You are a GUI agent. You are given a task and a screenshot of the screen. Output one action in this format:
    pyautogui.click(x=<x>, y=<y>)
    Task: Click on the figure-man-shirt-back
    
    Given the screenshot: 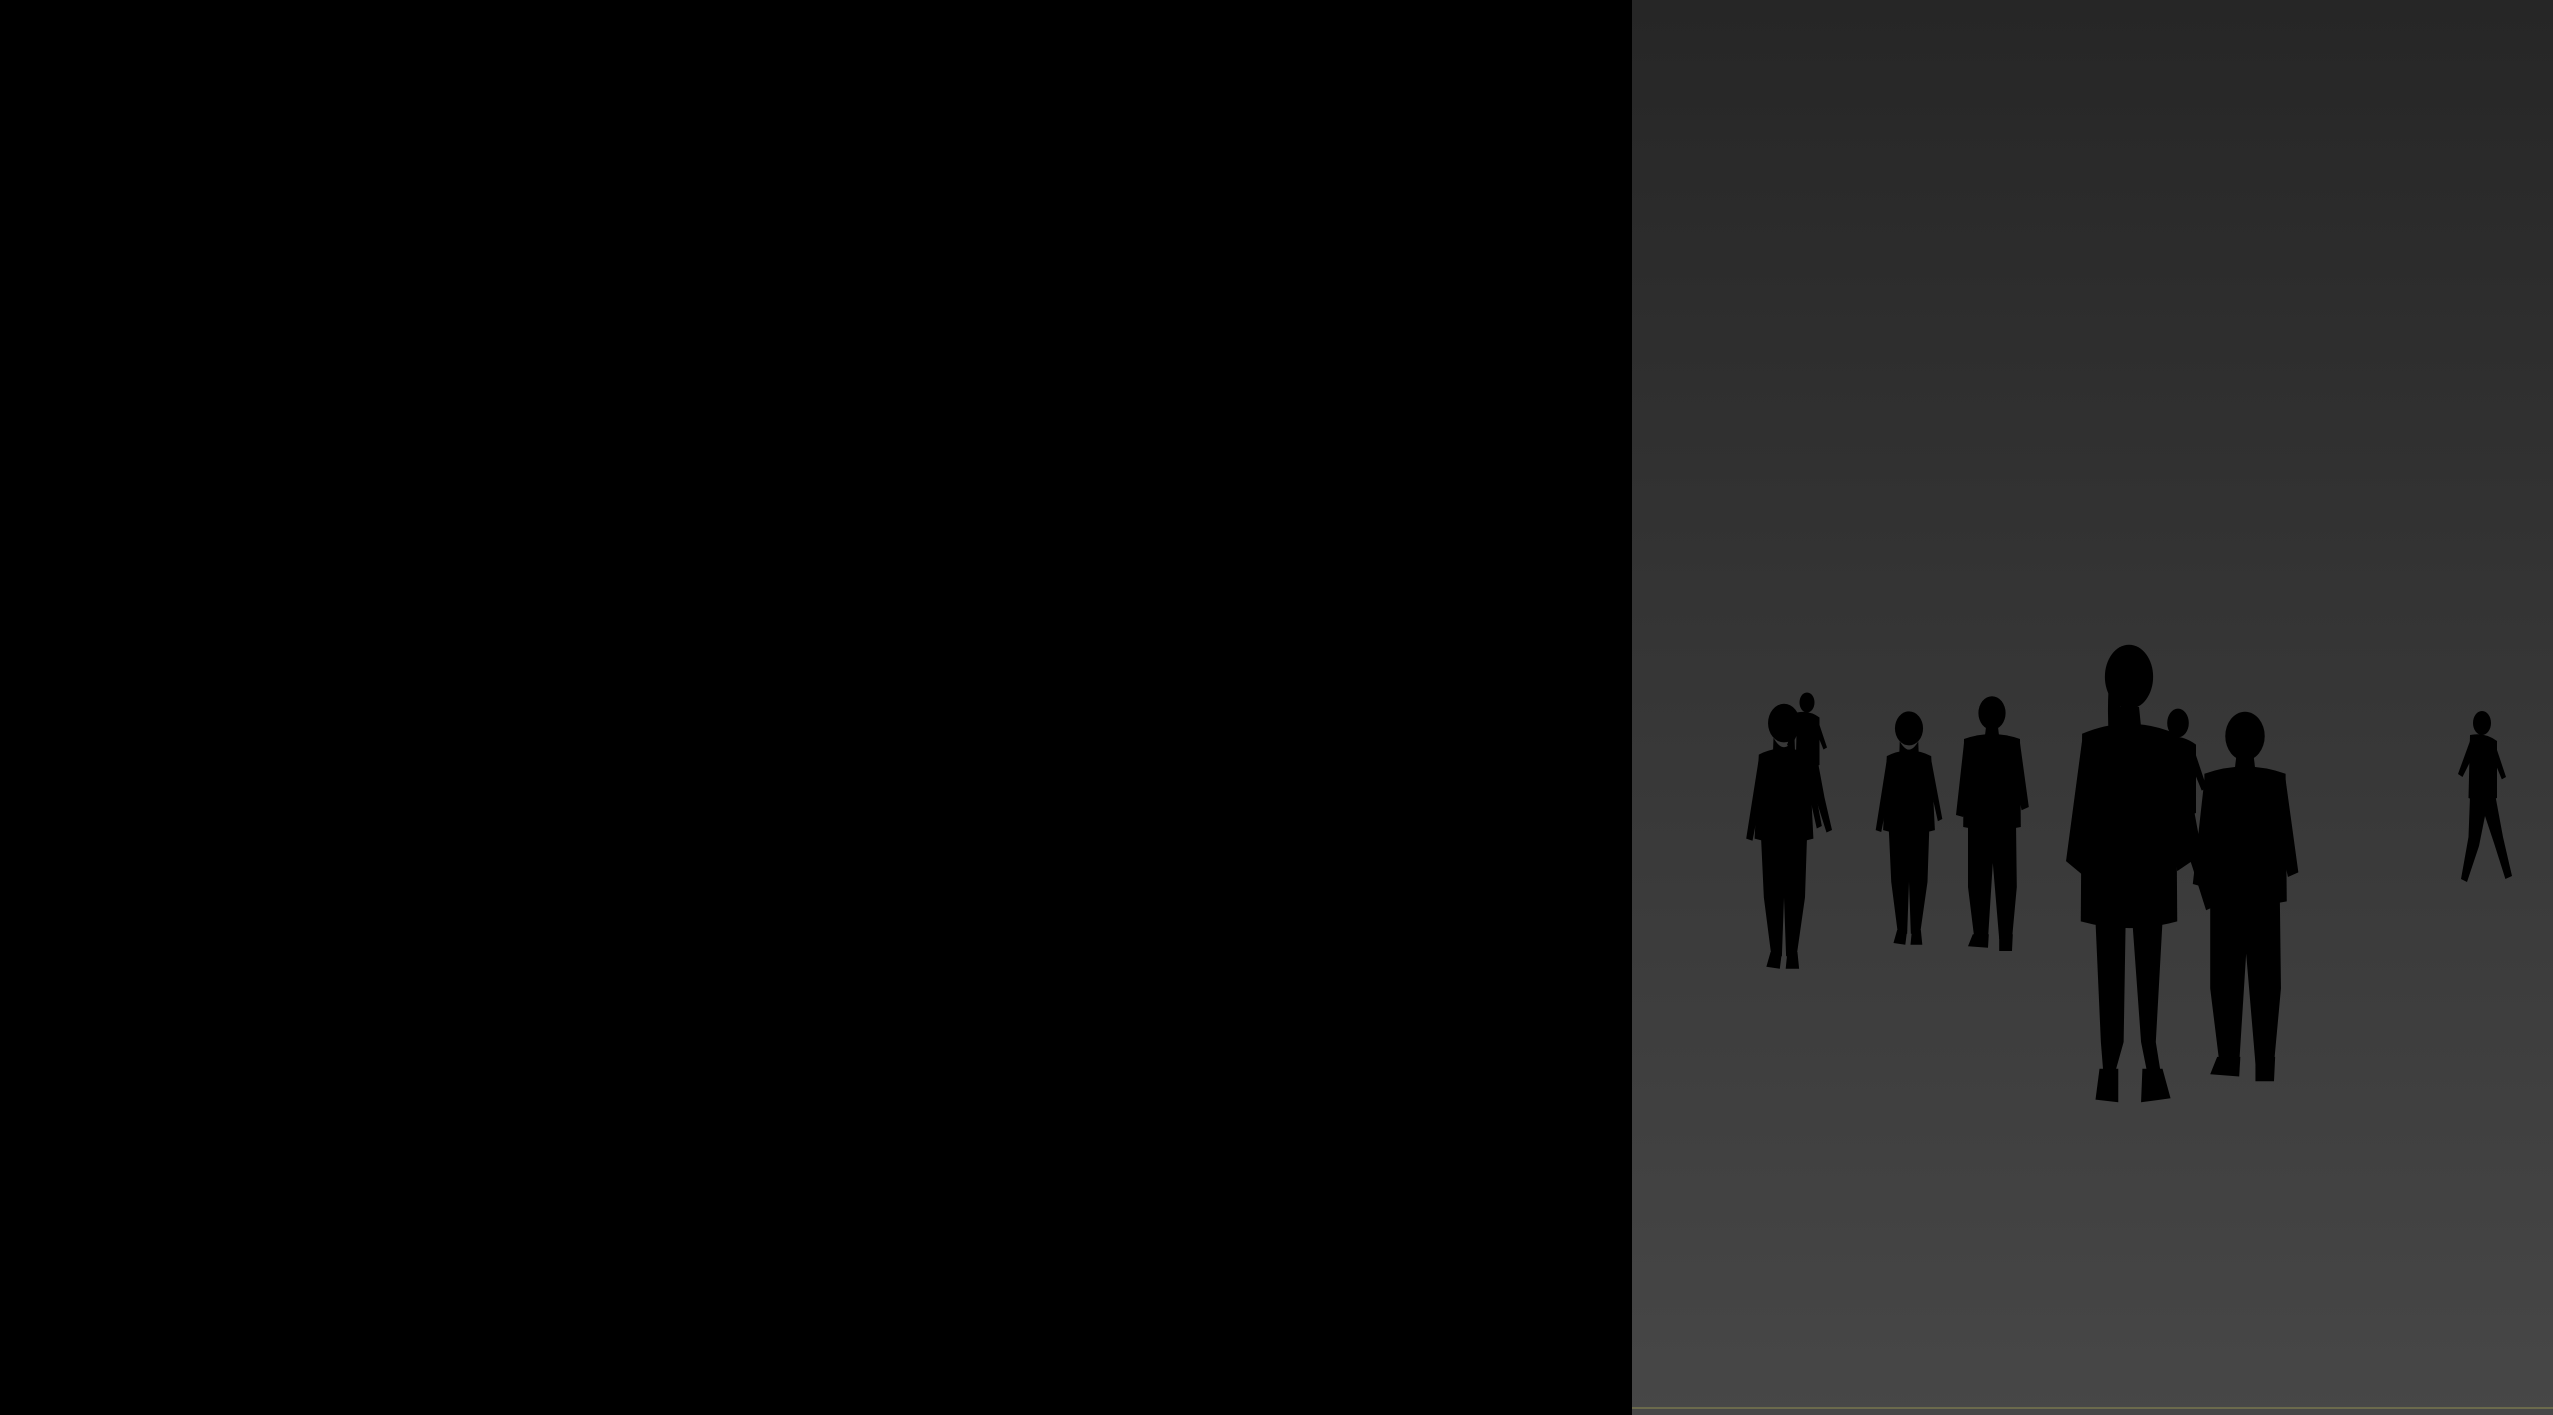 What is the action you would take?
    pyautogui.click(x=548, y=623)
    